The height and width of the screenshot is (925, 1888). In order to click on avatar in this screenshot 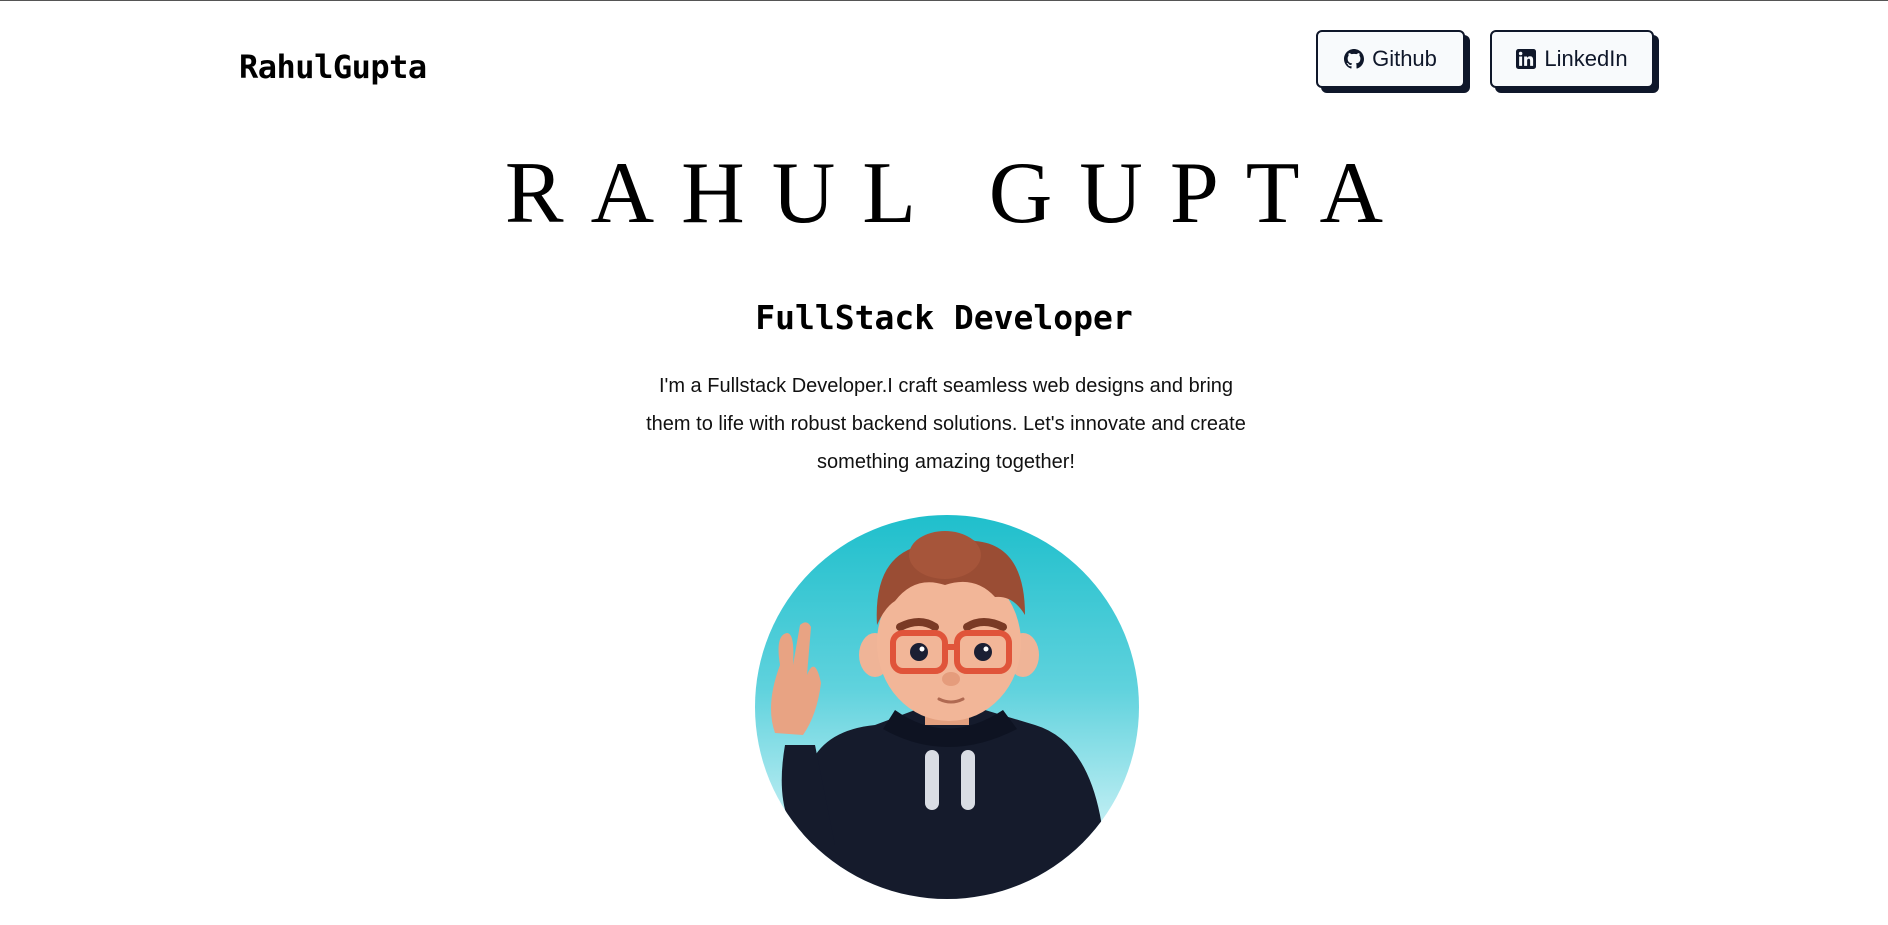, I will do `click(947, 707)`.